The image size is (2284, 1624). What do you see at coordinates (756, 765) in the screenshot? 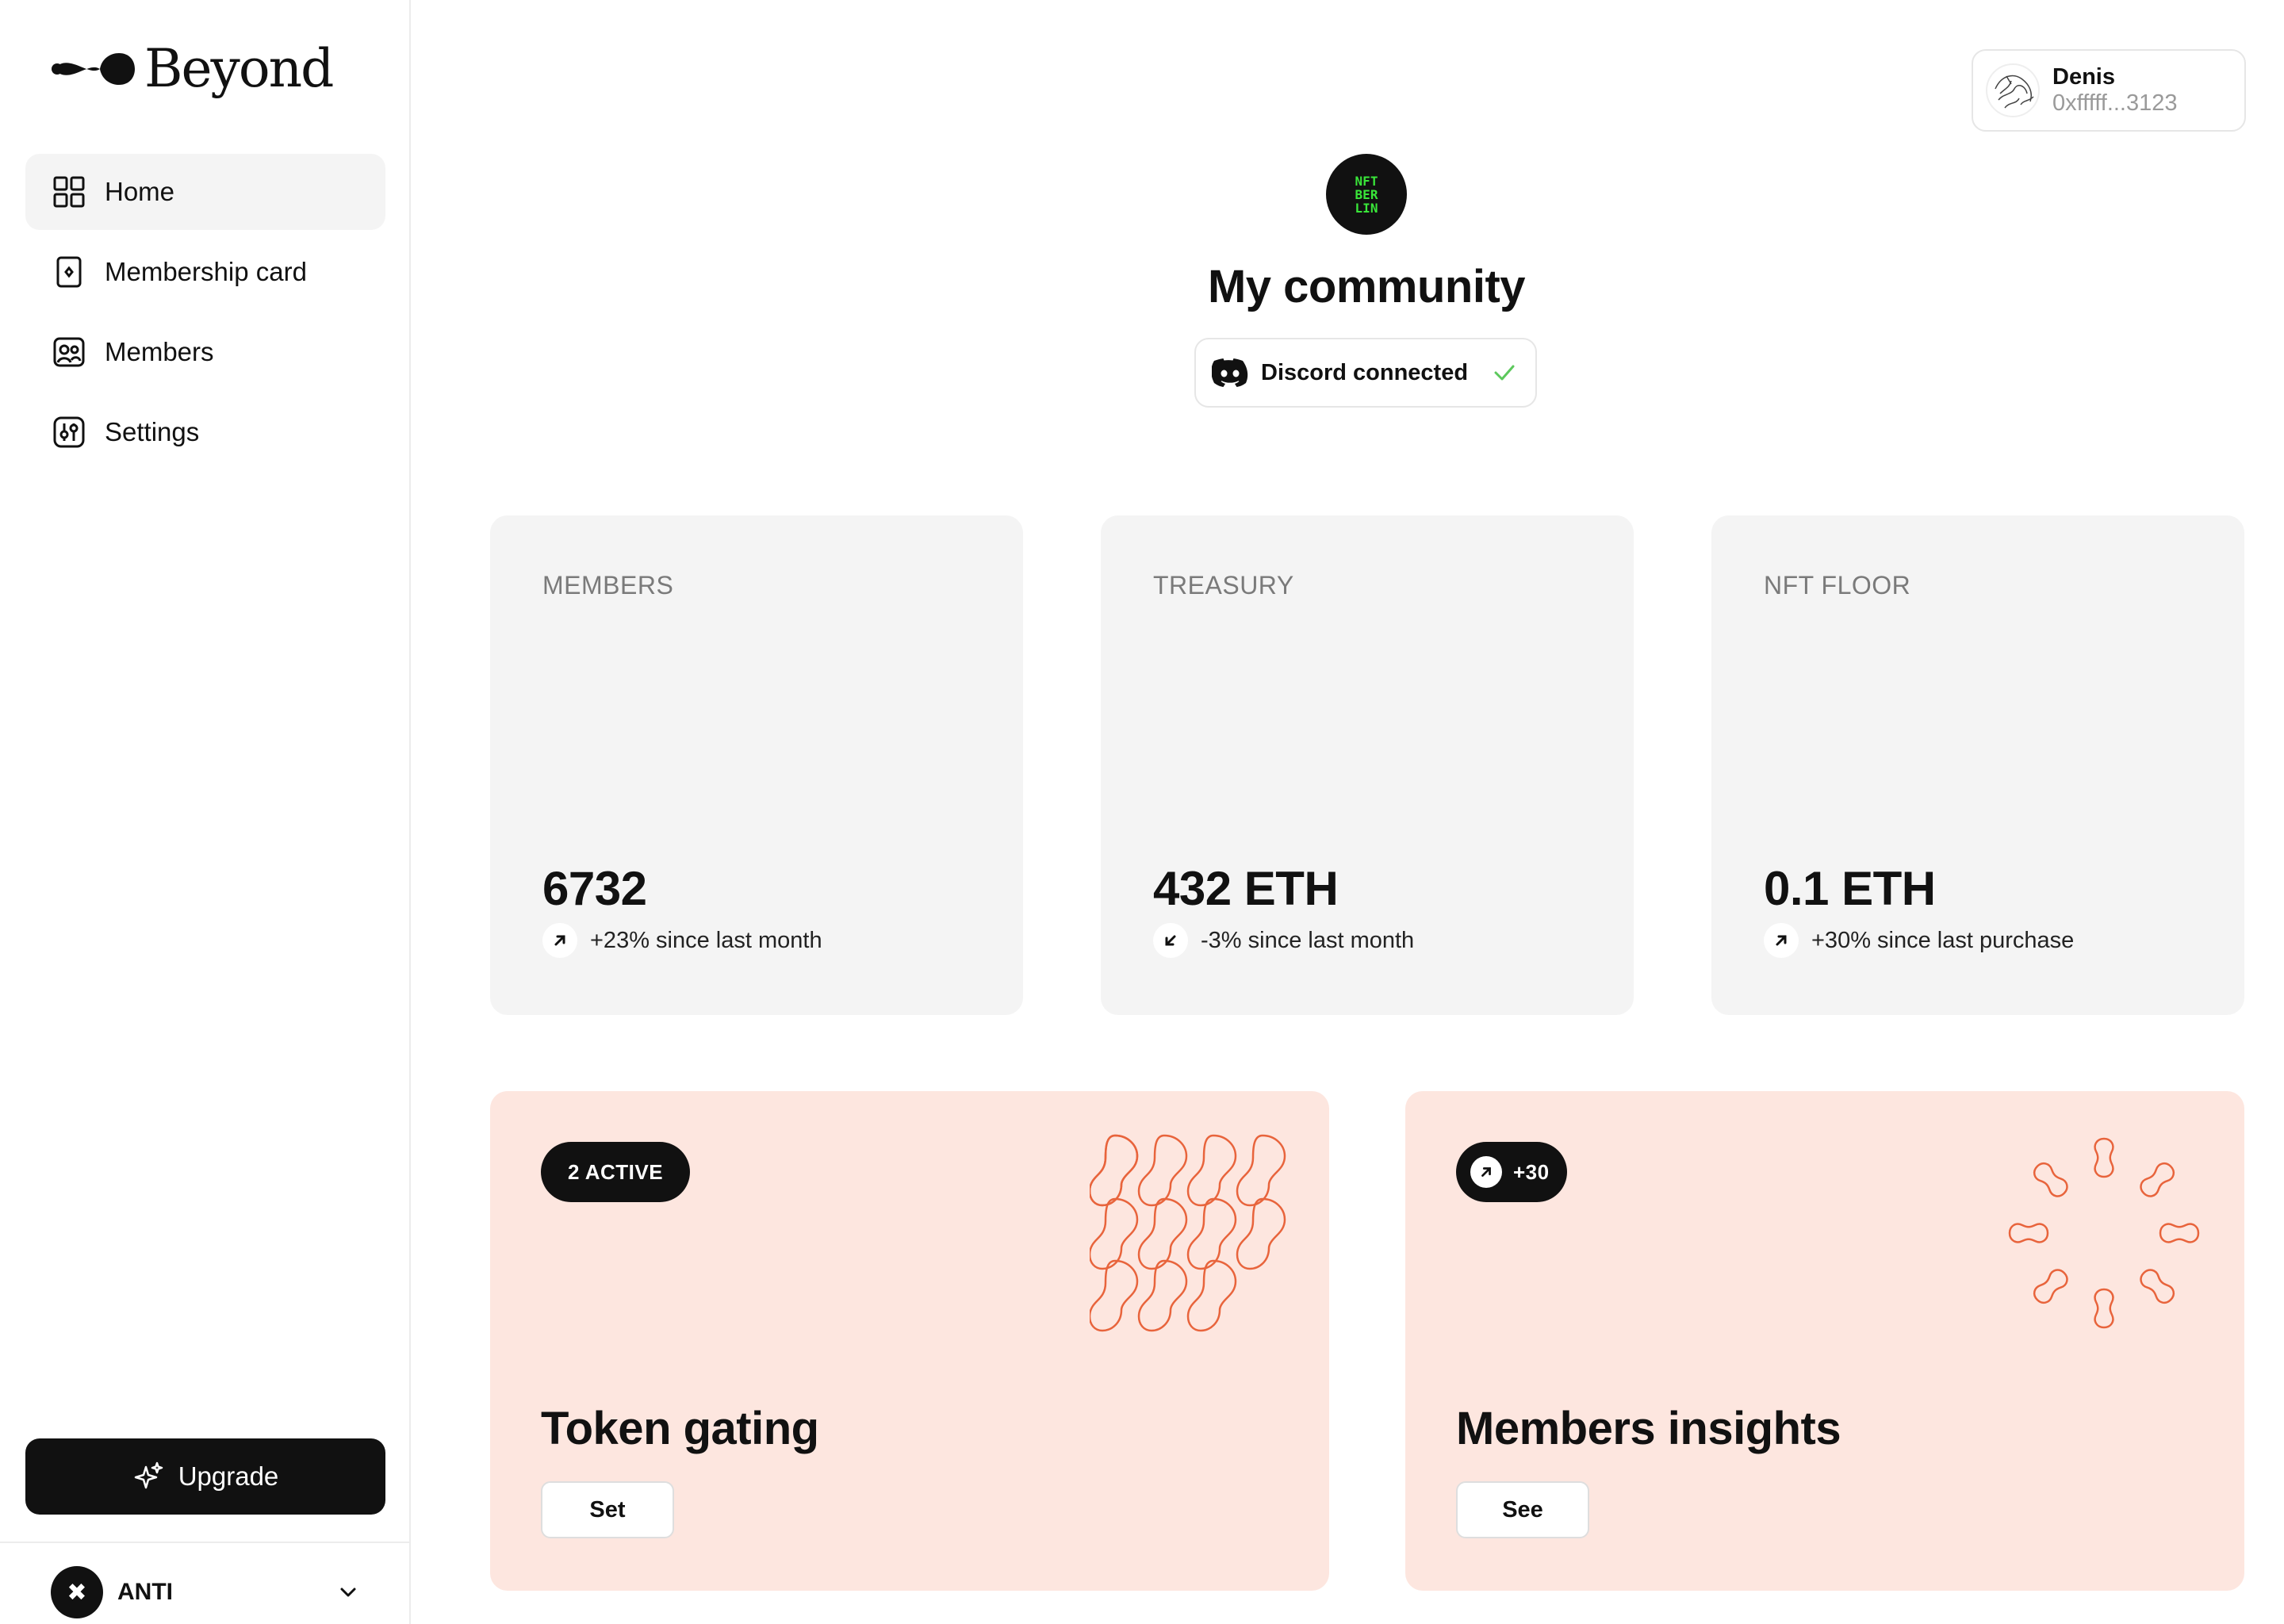
I see `stat-card-members: MEMBERS 6732 +23% since last month` at bounding box center [756, 765].